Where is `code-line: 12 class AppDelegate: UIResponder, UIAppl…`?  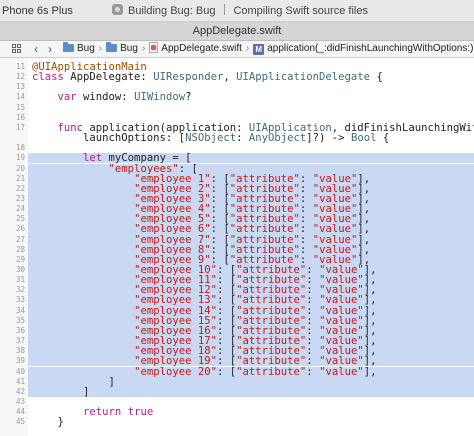 code-line: 12 class AppDelegate: UIResponder, UIAppl… is located at coordinates (237, 77).